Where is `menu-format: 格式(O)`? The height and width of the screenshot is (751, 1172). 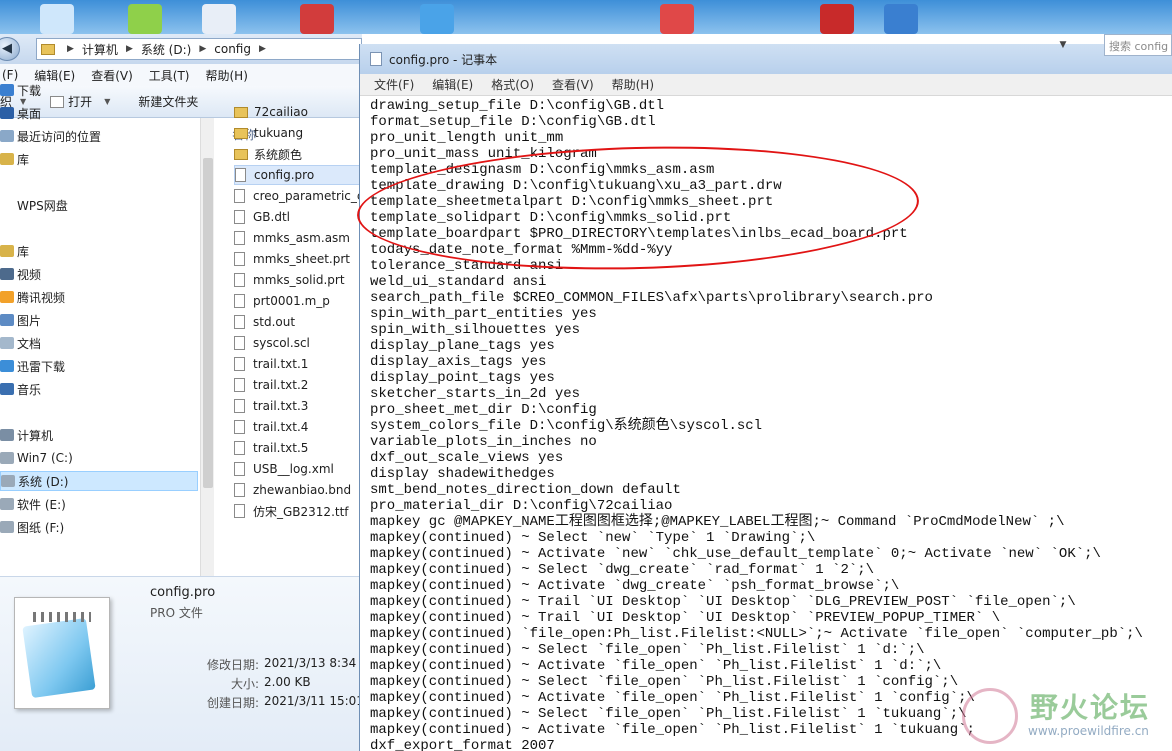
menu-format: 格式(O) is located at coordinates (512, 84).